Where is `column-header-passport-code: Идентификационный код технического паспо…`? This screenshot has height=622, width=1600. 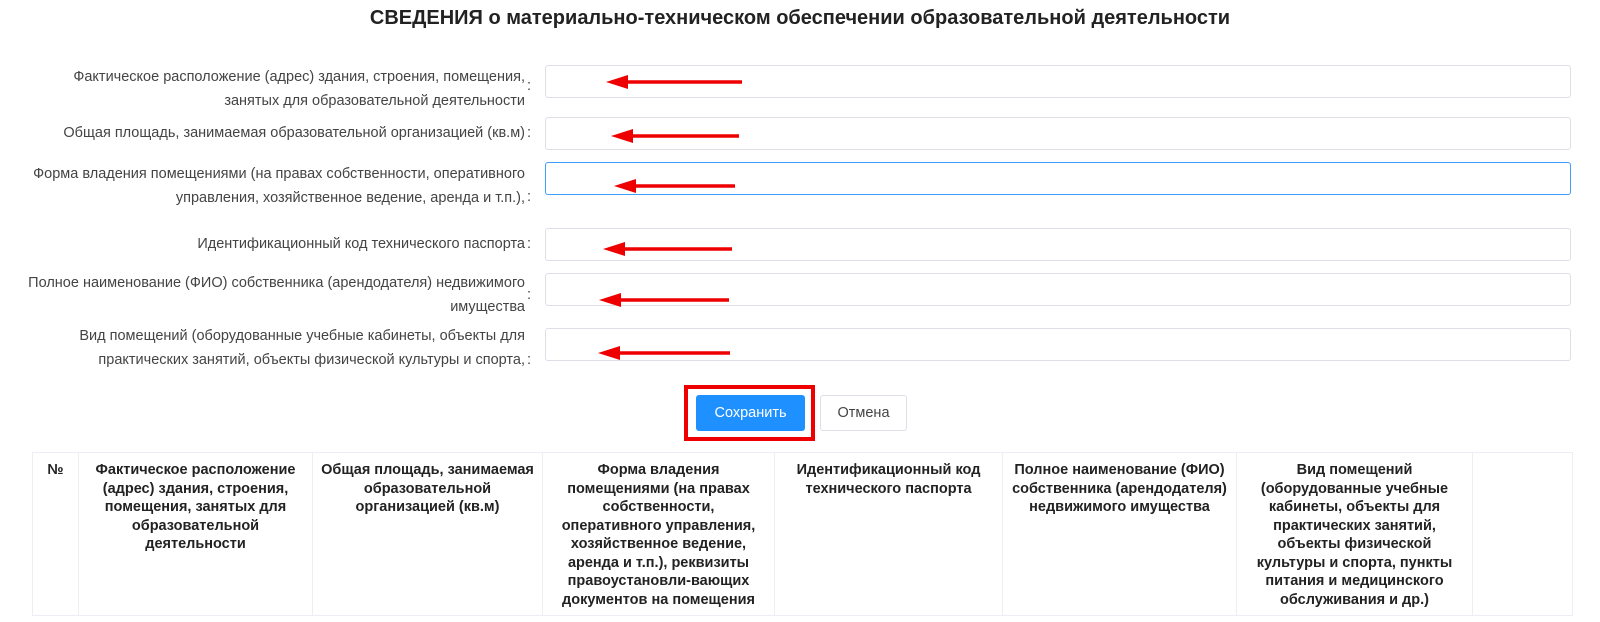
column-header-passport-code: Идентификационный код технического паспо… is located at coordinates (888, 534).